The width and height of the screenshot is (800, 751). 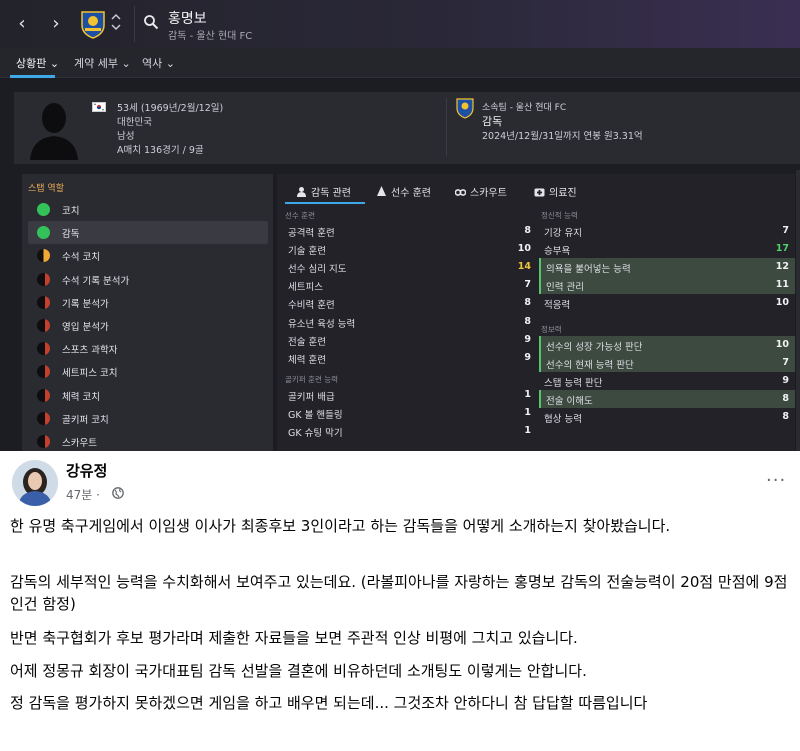 What do you see at coordinates (305, 288) in the screenshot?
I see `attribute-label: 세트피스` at bounding box center [305, 288].